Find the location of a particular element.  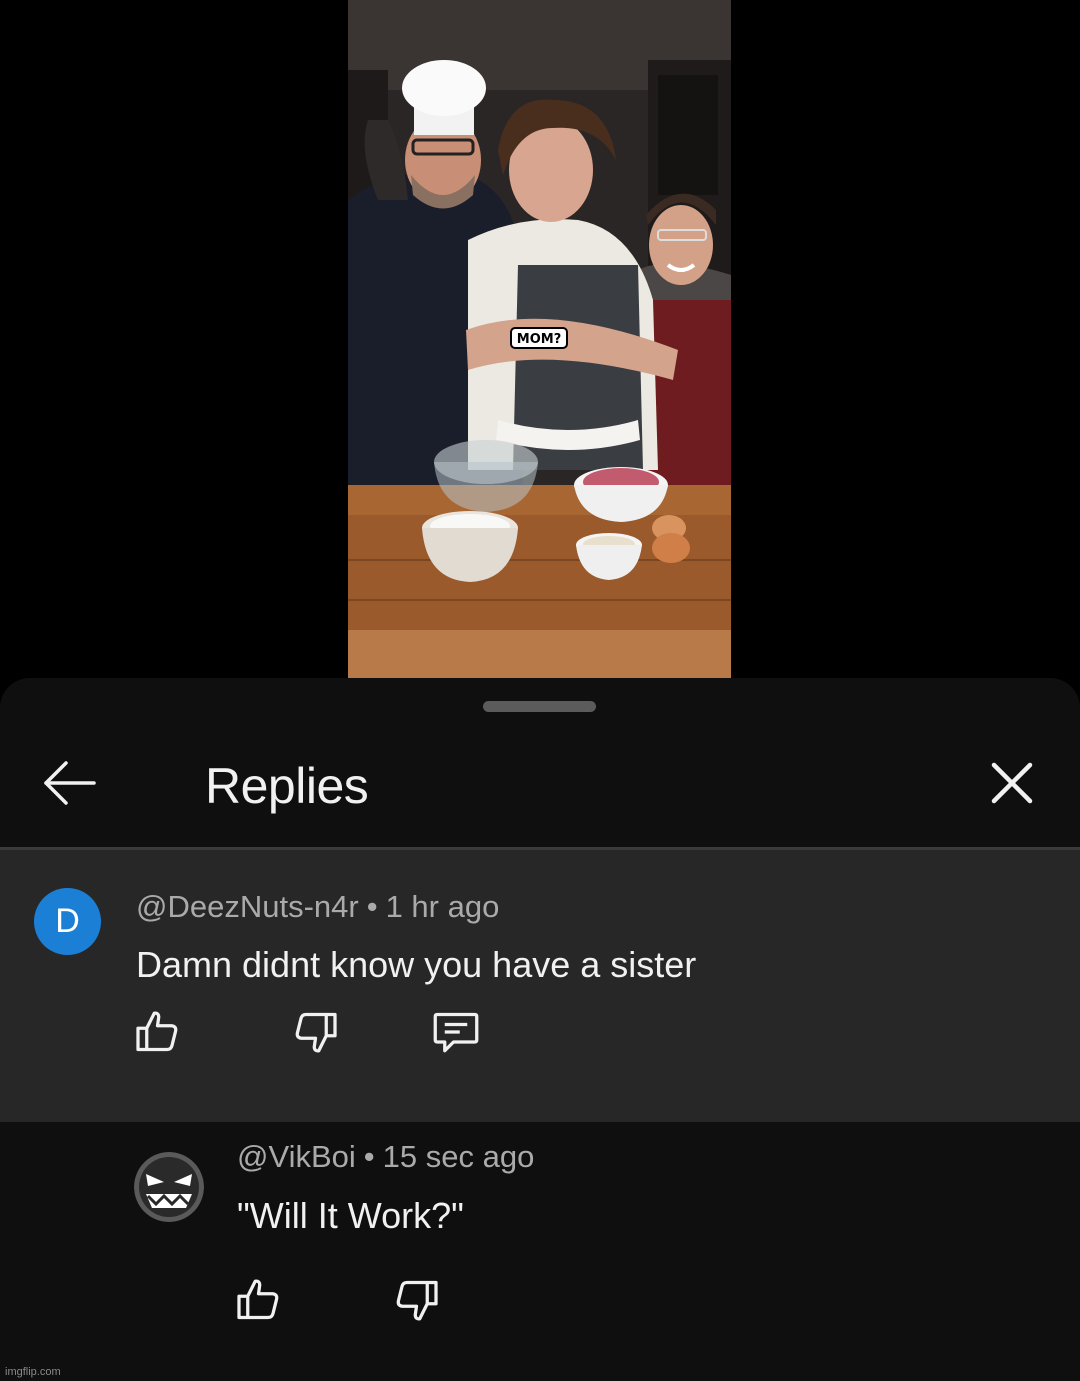

video-caption: MOM? is located at coordinates (539, 339).